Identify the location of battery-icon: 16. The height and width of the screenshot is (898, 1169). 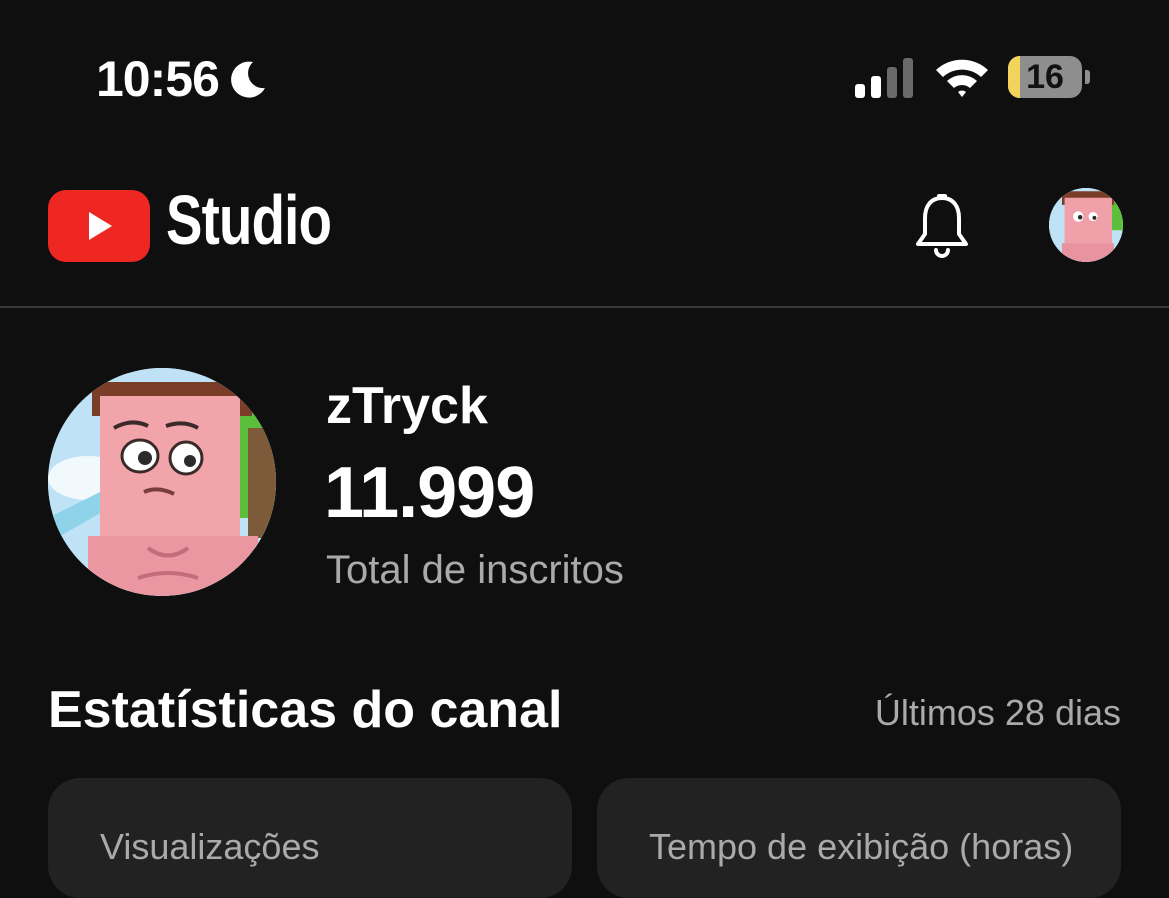
(1050, 78).